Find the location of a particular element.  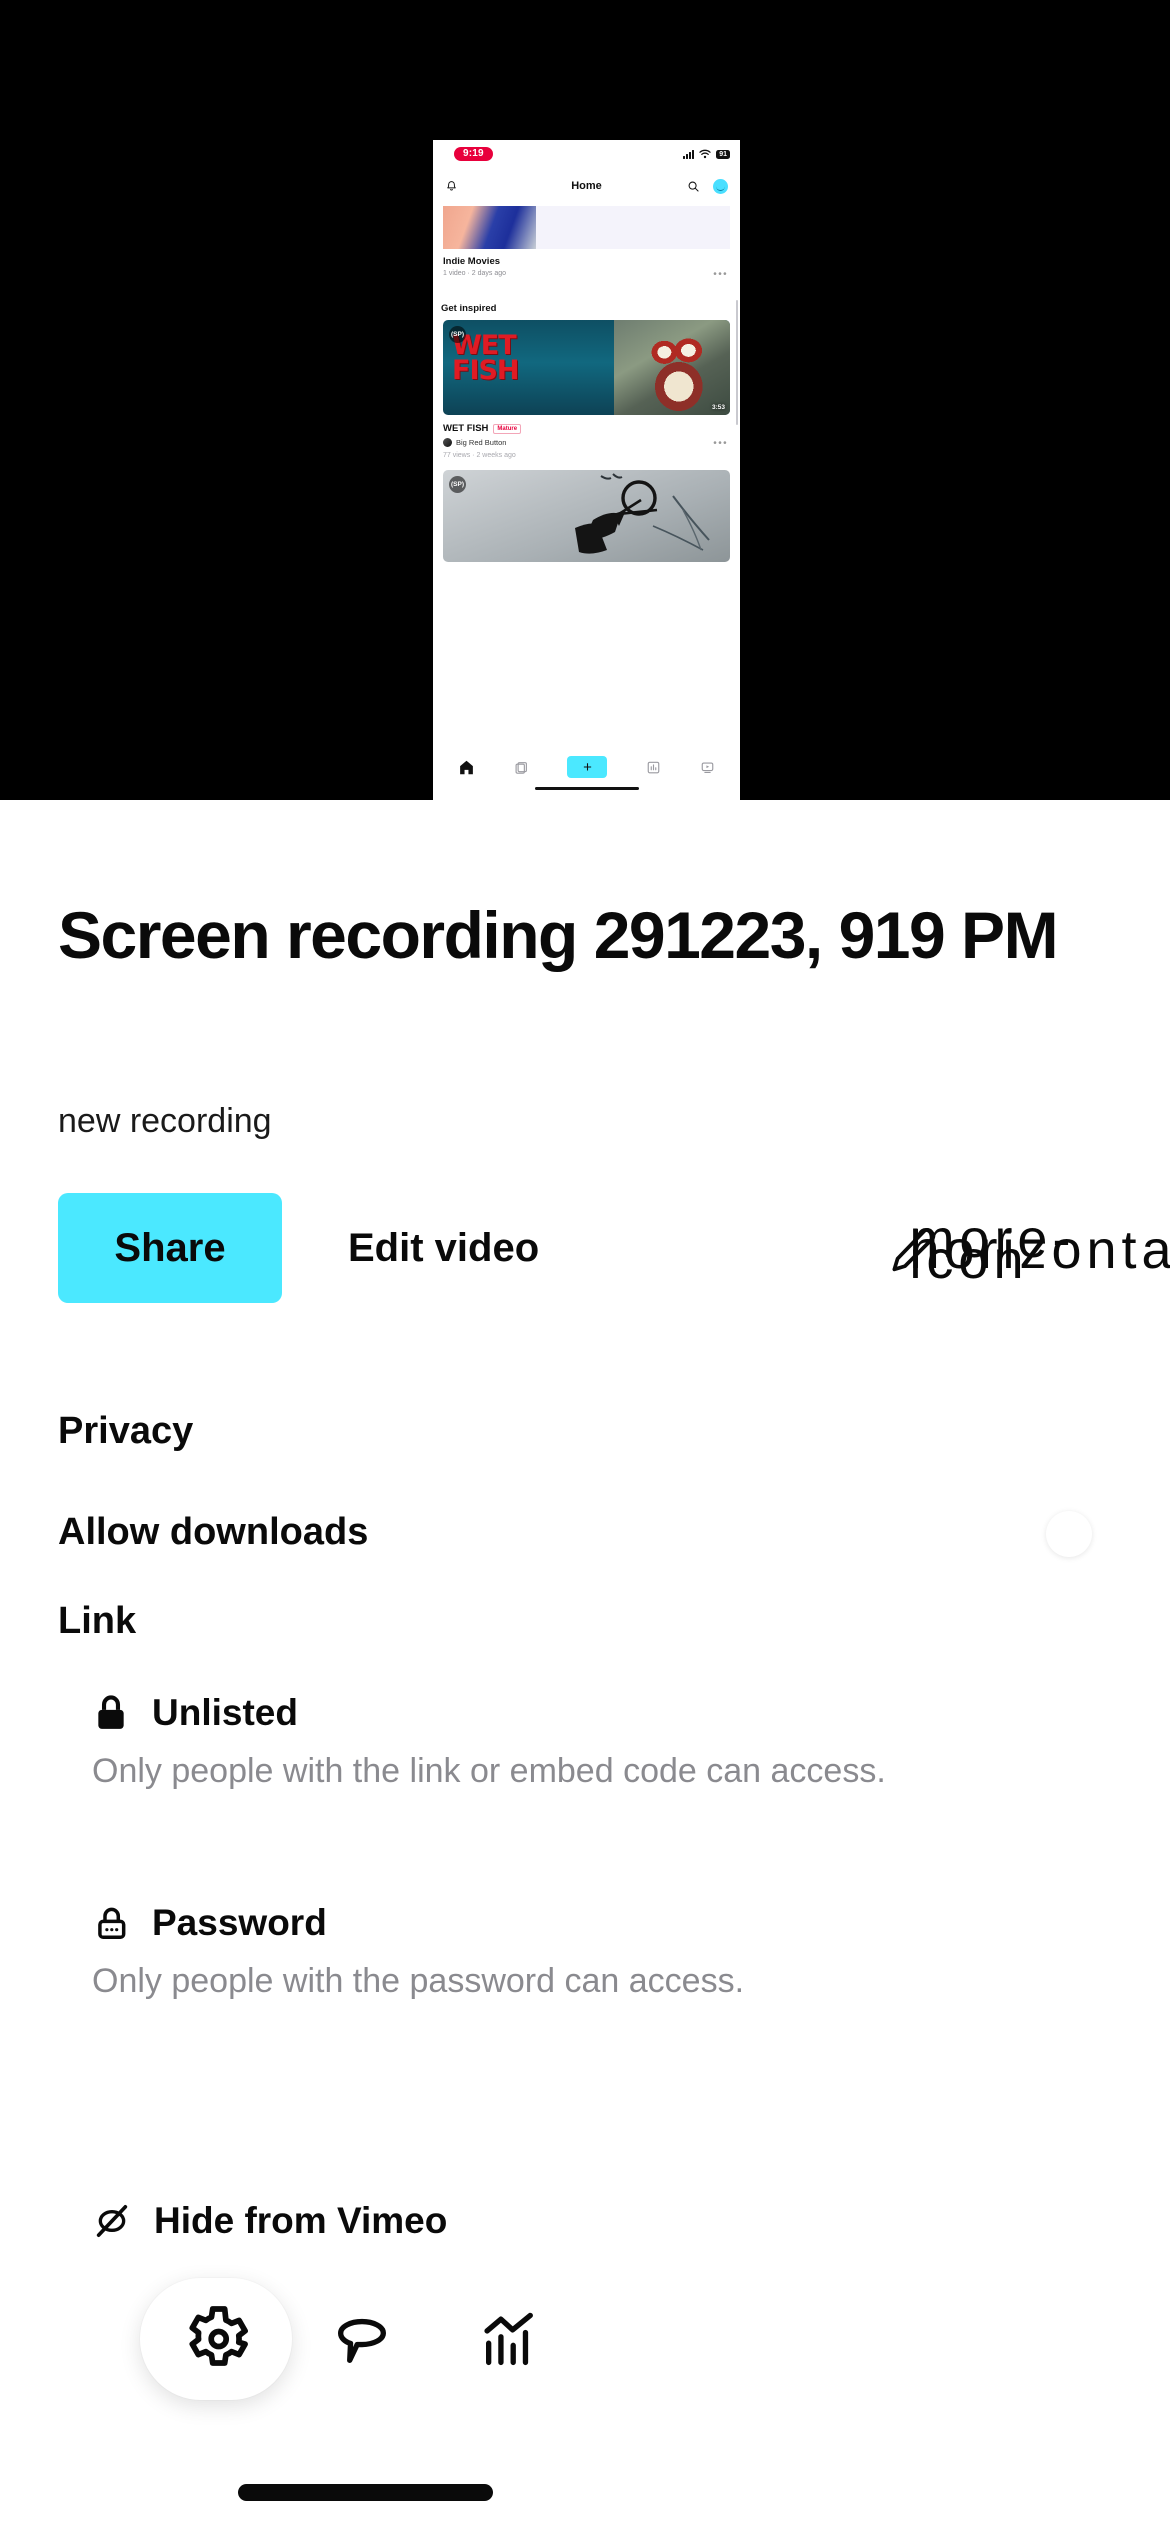

option-name: Hide from Vimeo is located at coordinates (301, 2220).